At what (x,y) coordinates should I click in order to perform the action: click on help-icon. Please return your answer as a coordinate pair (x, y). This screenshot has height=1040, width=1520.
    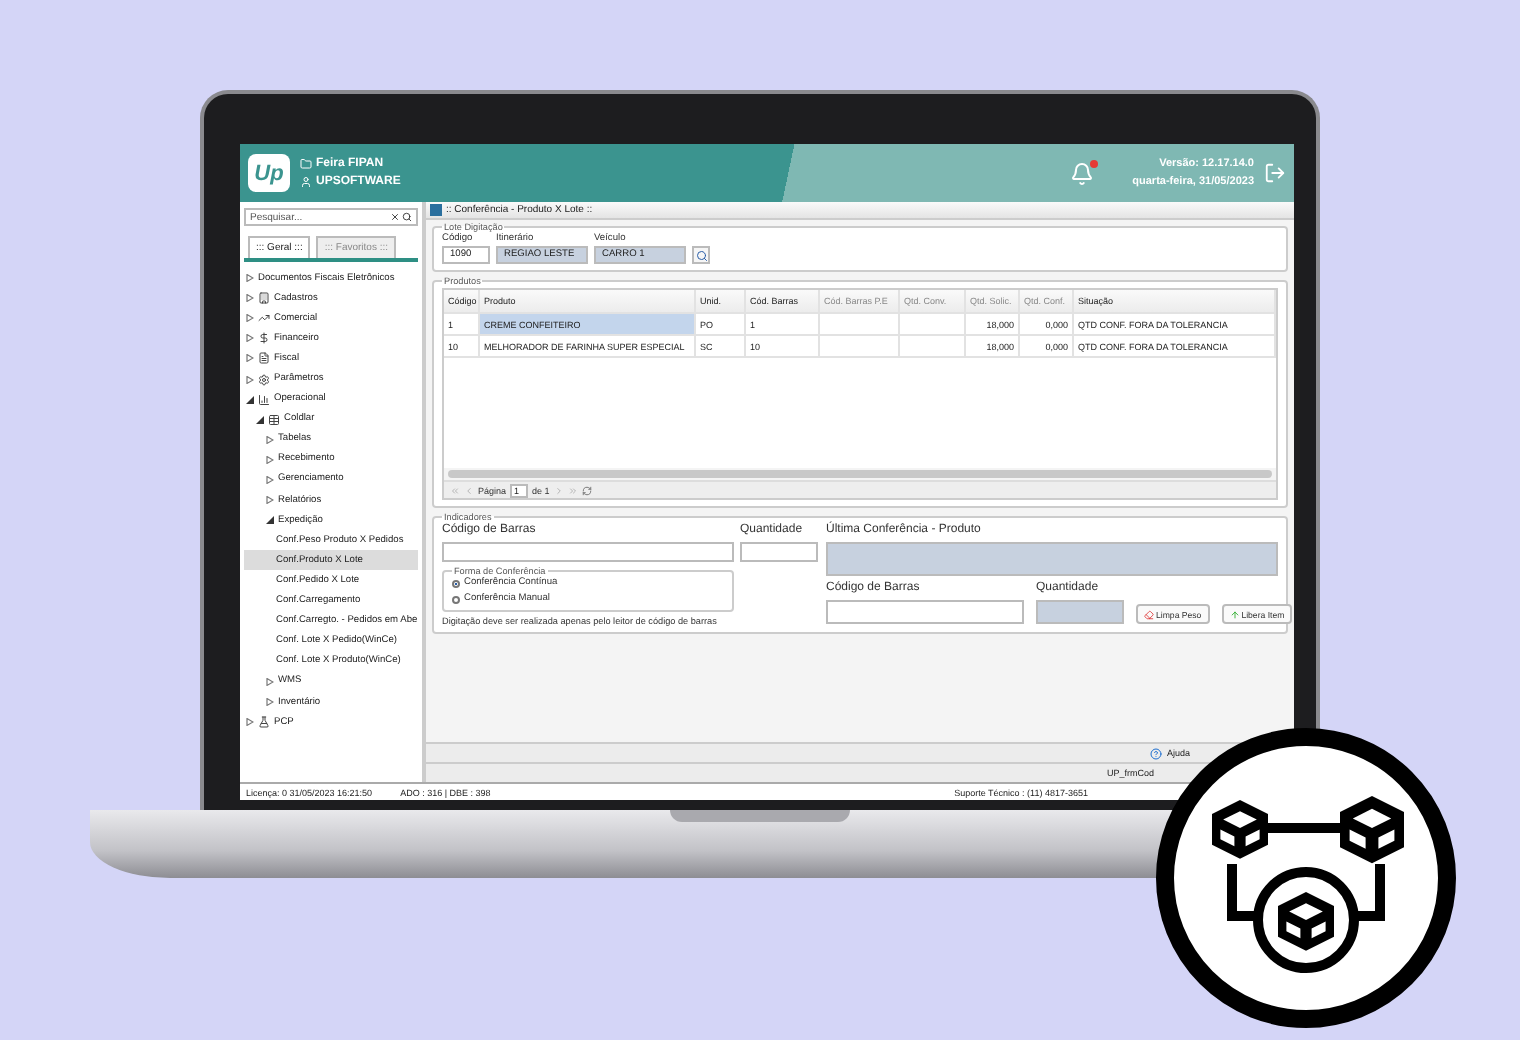
    Looking at the image, I should click on (1156, 753).